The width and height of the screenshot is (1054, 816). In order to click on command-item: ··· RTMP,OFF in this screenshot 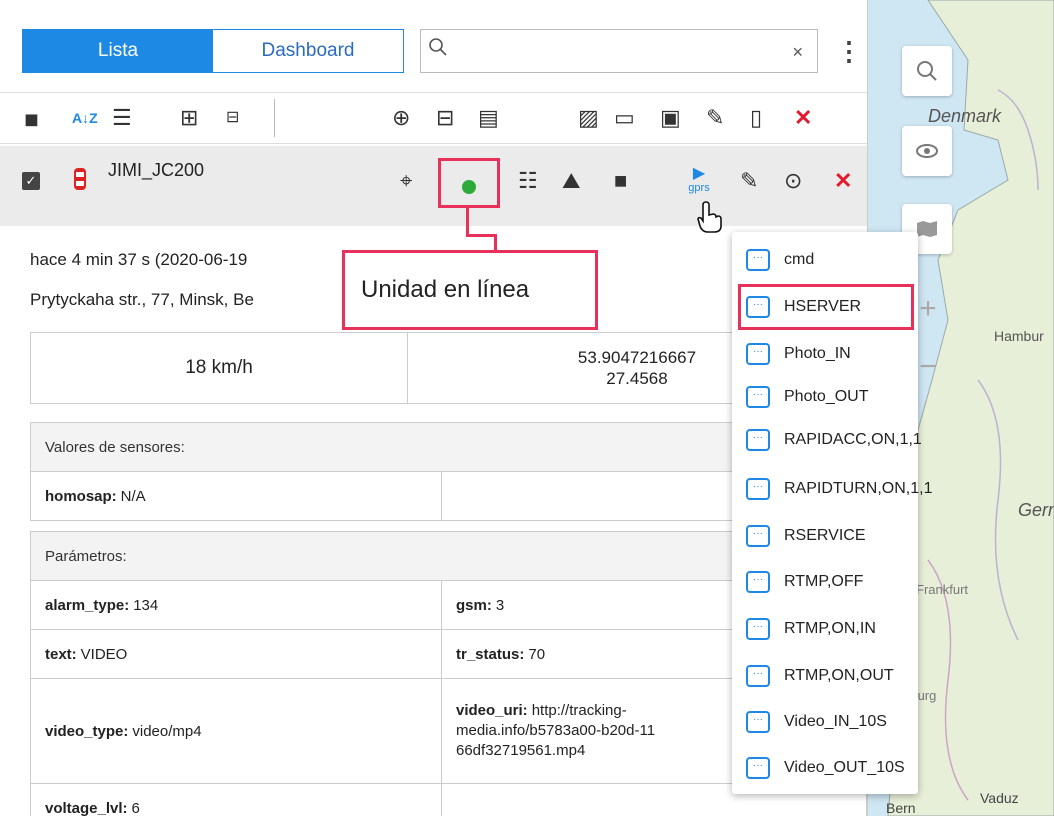, I will do `click(804, 582)`.